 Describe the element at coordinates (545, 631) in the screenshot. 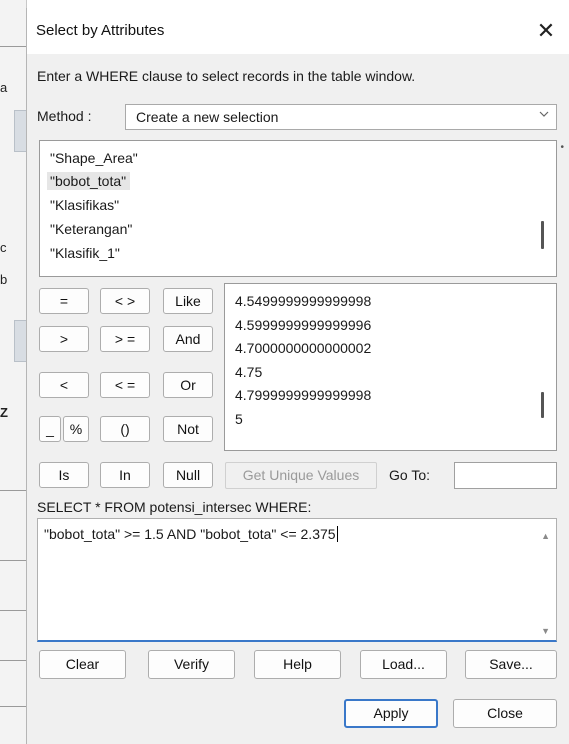

I see `scroll-down-icon: ▼` at that location.